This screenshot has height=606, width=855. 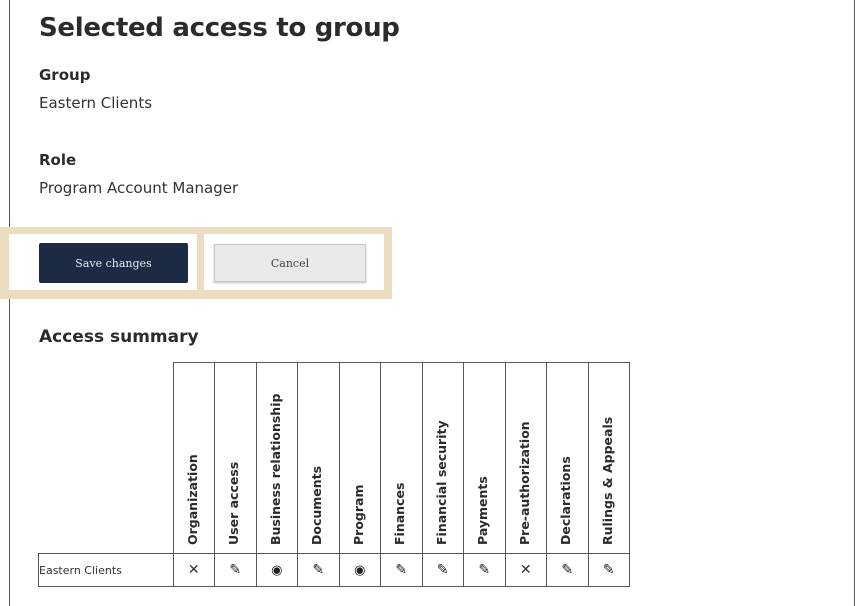 I want to click on table-body: Eastern Clients ✕ ✎ ◉ ✎ ◉ ✎ ✎ ✎ ✕ ✎ ✎, so click(x=334, y=570).